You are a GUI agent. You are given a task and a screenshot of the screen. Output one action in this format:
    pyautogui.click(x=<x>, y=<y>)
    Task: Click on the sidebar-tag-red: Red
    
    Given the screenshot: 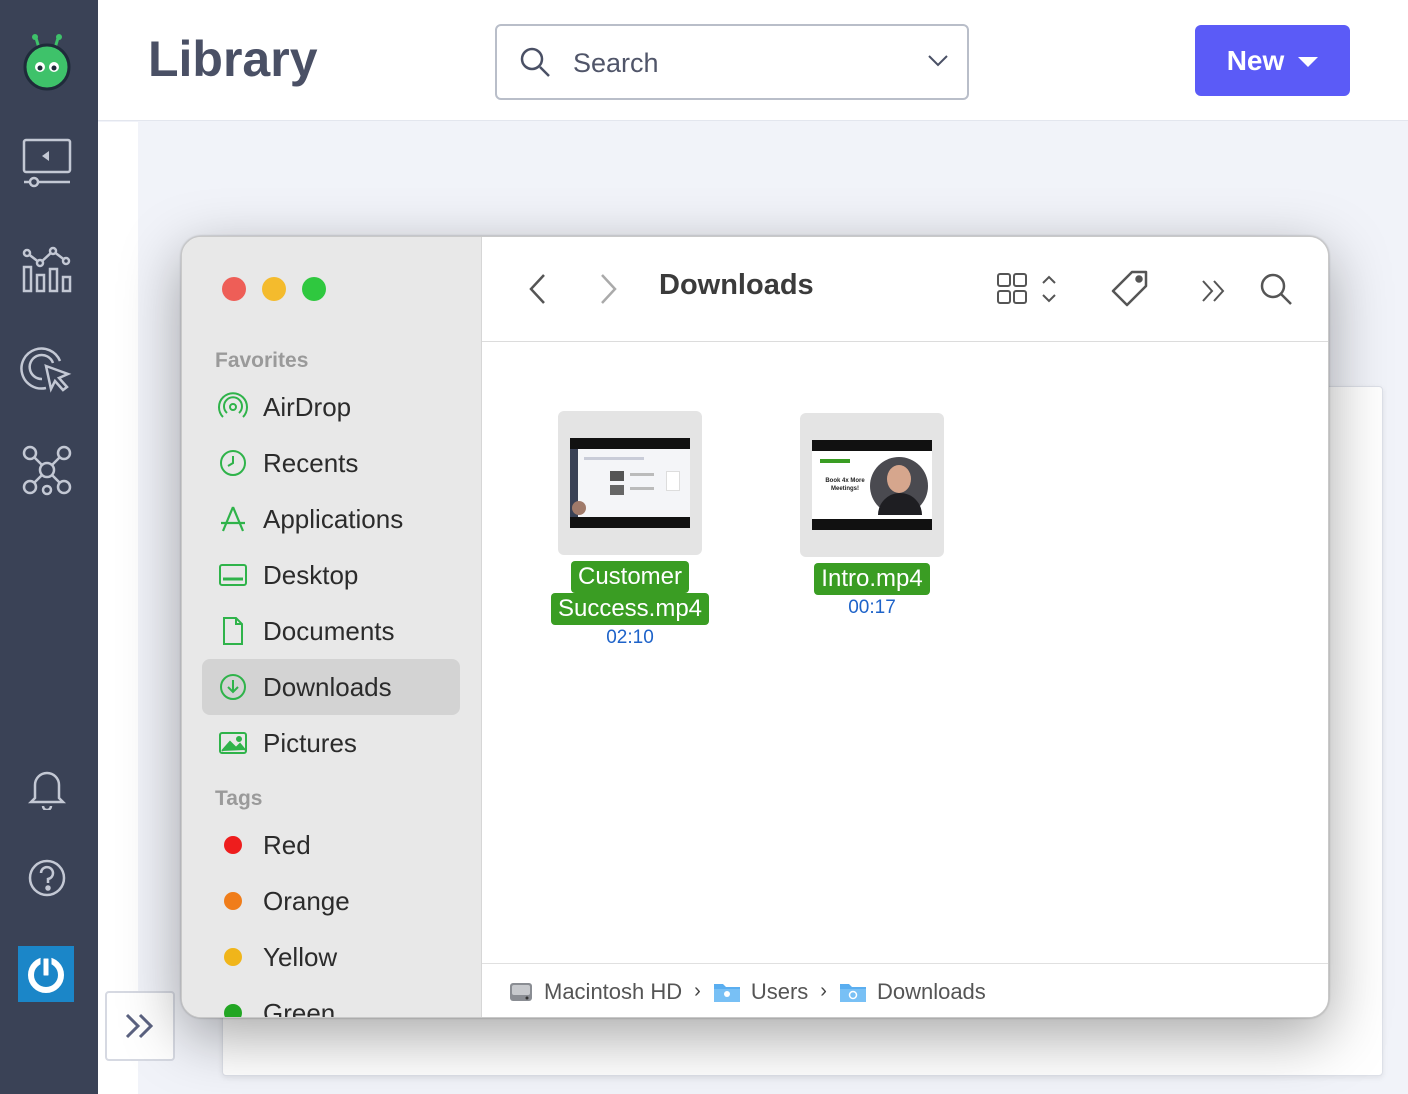 What is the action you would take?
    pyautogui.click(x=331, y=845)
    